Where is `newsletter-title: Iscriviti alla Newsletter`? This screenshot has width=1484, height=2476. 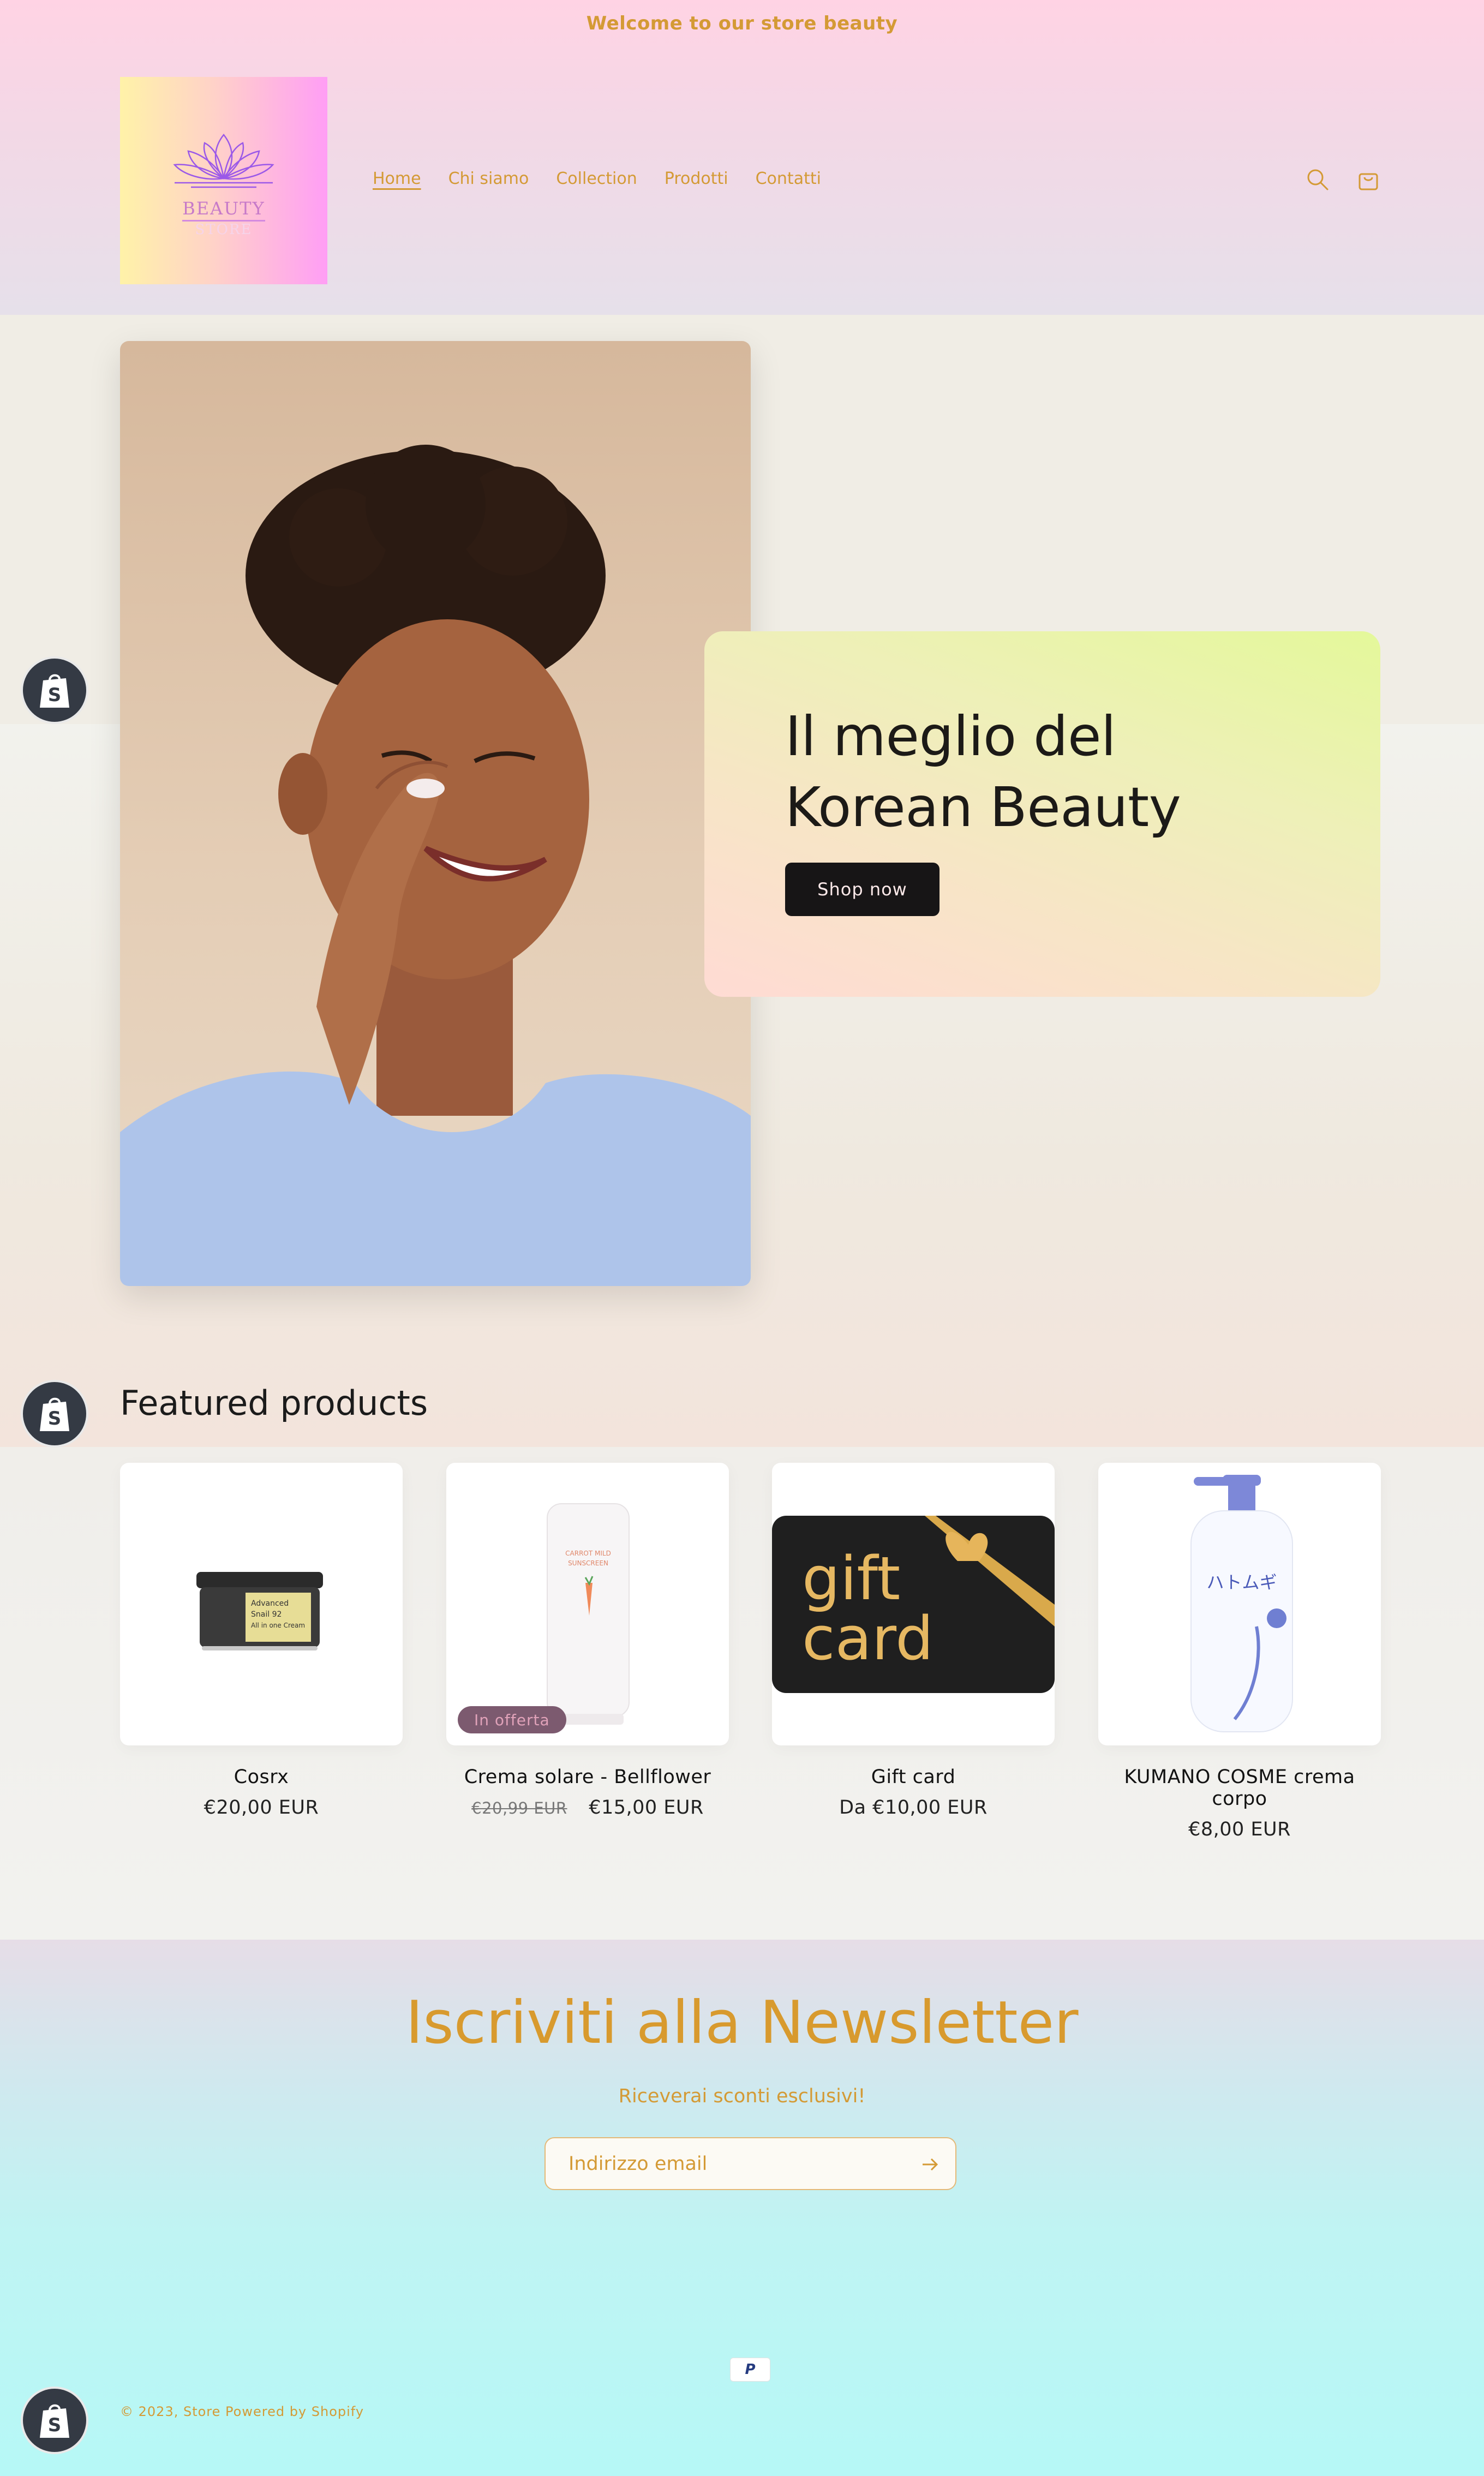 newsletter-title: Iscriviti alla Newsletter is located at coordinates (742, 2023).